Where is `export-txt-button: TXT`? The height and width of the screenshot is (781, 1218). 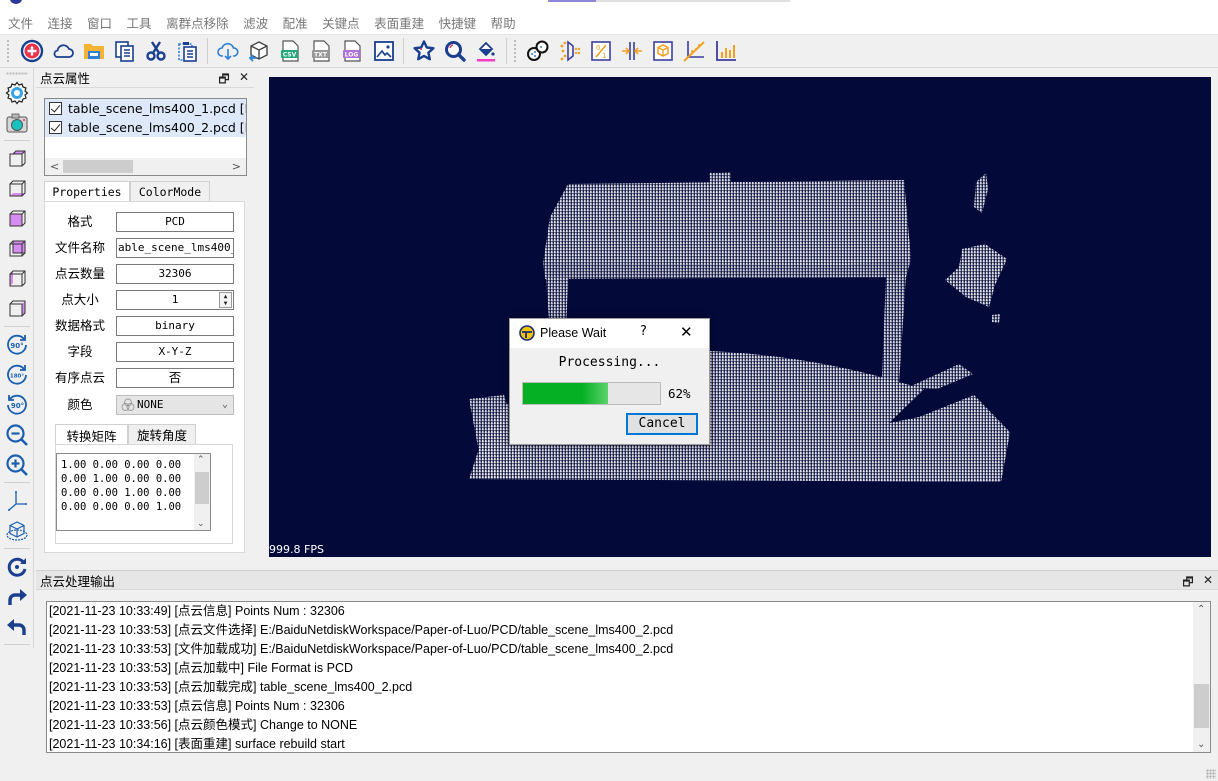
export-txt-button: TXT is located at coordinates (321, 51).